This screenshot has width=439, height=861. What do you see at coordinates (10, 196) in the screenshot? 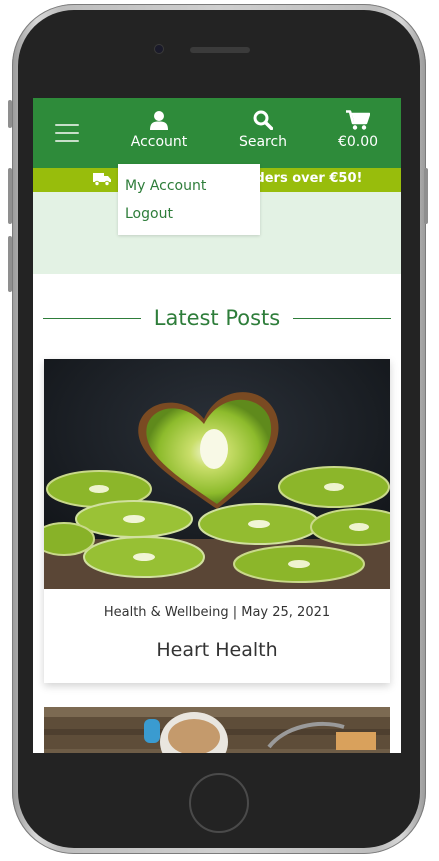
I see `volume-up-button` at bounding box center [10, 196].